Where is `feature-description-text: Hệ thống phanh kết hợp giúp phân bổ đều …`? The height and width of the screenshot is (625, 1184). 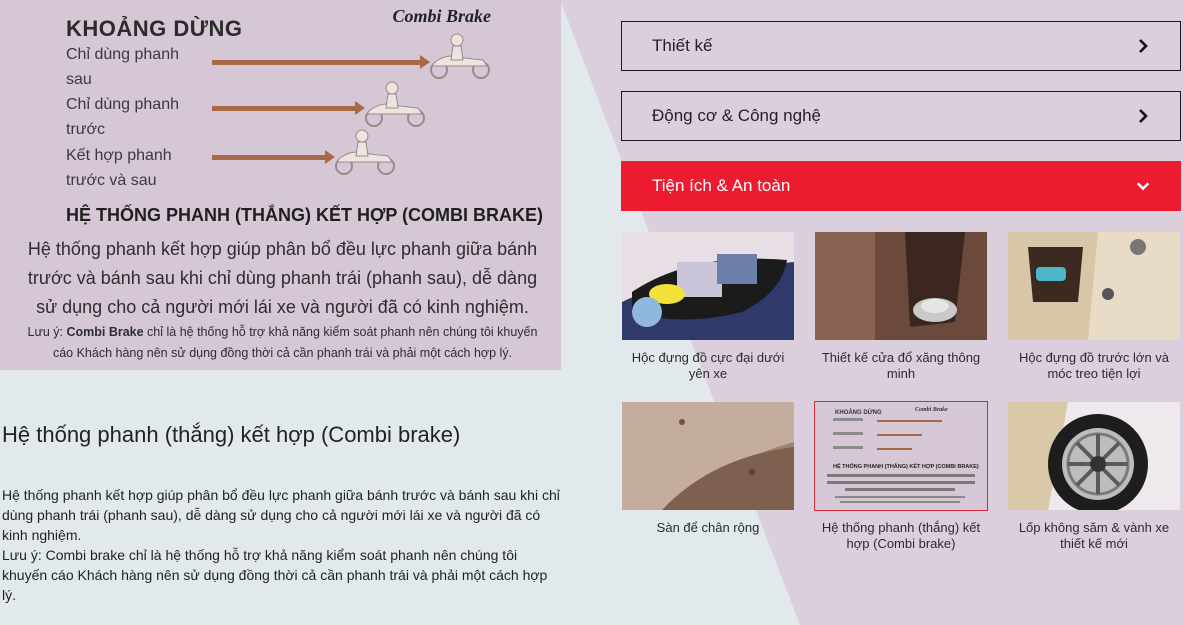
feature-description-text: Hệ thống phanh kết hợp giúp phân bổ đều … is located at coordinates (281, 515).